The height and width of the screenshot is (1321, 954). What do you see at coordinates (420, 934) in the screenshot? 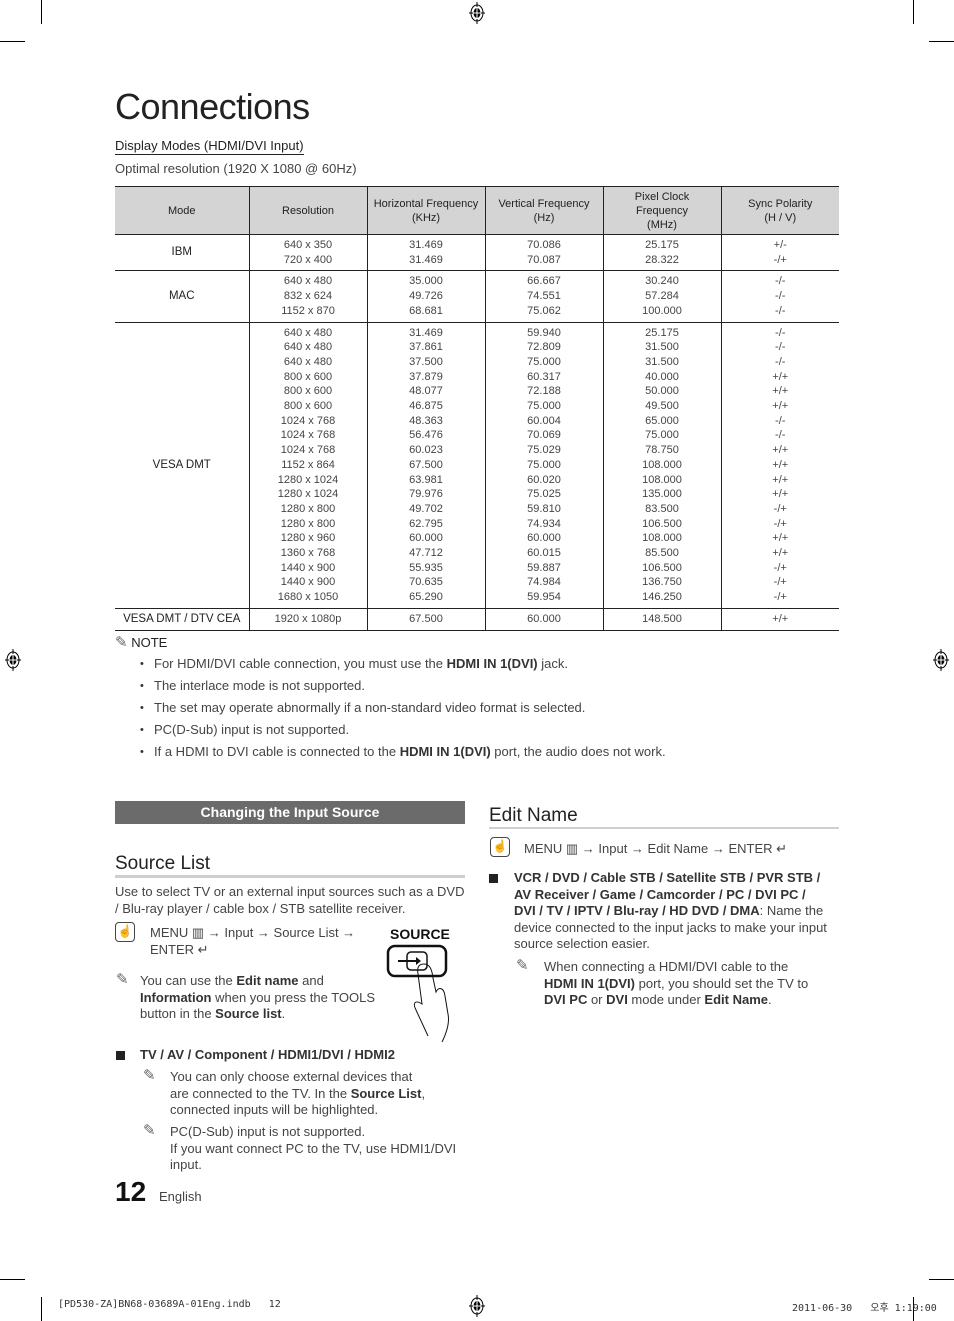
I see `source-button-label: SOURCE` at bounding box center [420, 934].